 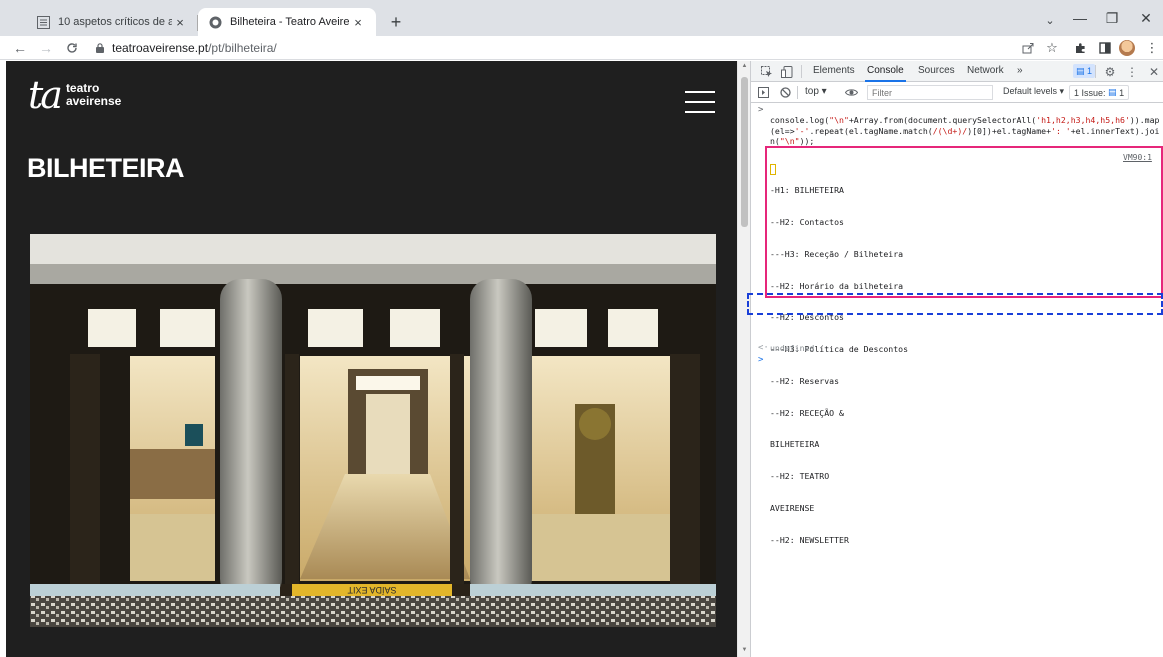 What do you see at coordinates (936, 70) in the screenshot?
I see `devtools-tab-sources: Sources` at bounding box center [936, 70].